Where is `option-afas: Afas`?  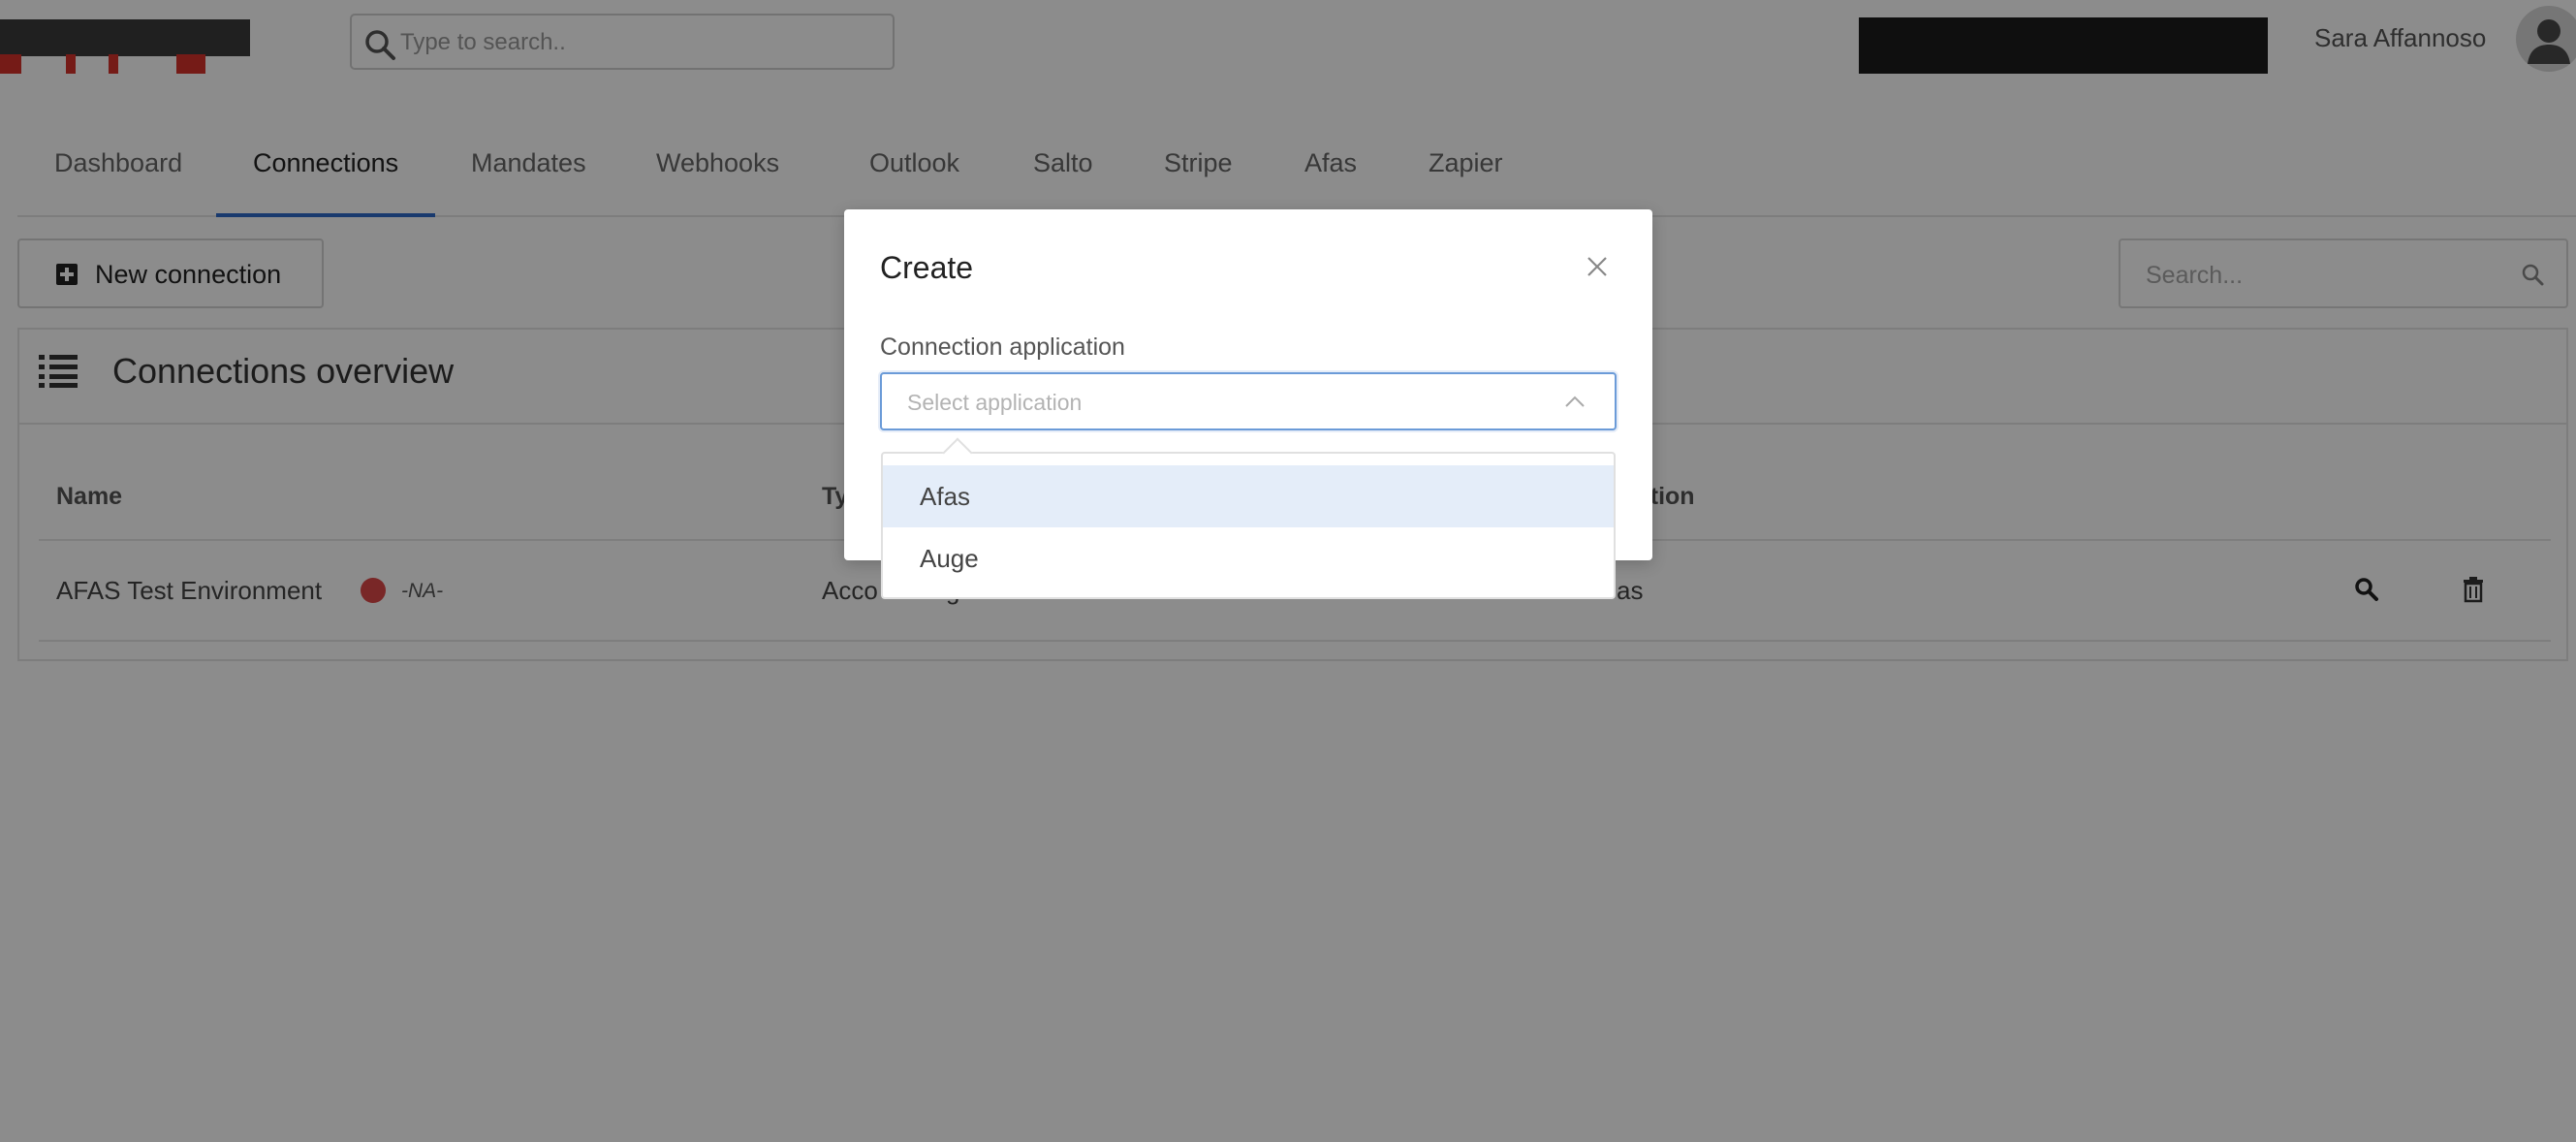
option-afas: Afas is located at coordinates (1248, 496).